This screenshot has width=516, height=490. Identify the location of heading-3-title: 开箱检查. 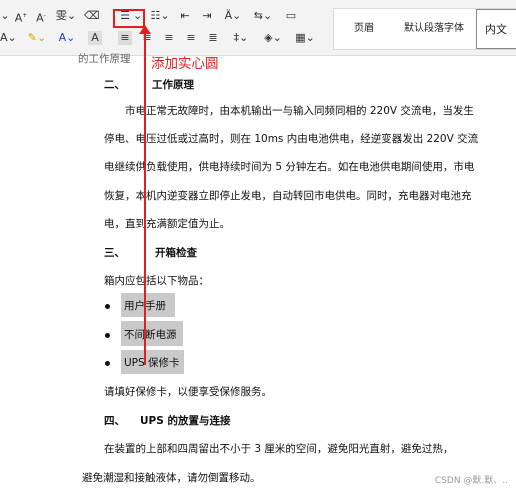
(176, 253).